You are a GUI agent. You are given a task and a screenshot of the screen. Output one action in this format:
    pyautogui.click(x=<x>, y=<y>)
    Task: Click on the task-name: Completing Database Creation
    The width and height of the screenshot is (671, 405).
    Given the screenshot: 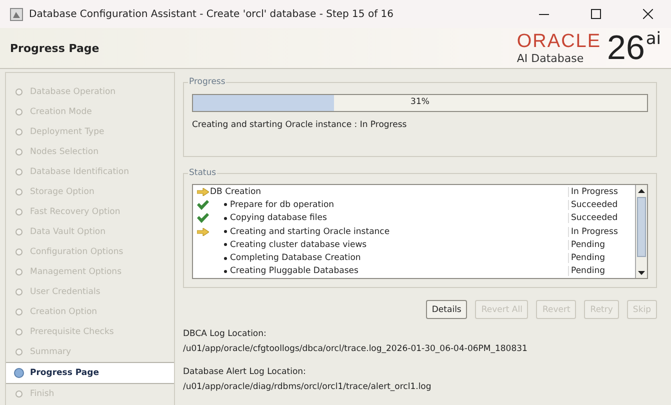 What is the action you would take?
    pyautogui.click(x=296, y=258)
    